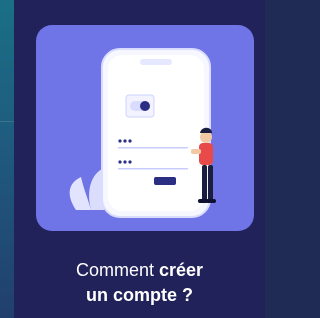 This screenshot has height=318, width=320. I want to click on caption-strong-1: créer, so click(181, 270).